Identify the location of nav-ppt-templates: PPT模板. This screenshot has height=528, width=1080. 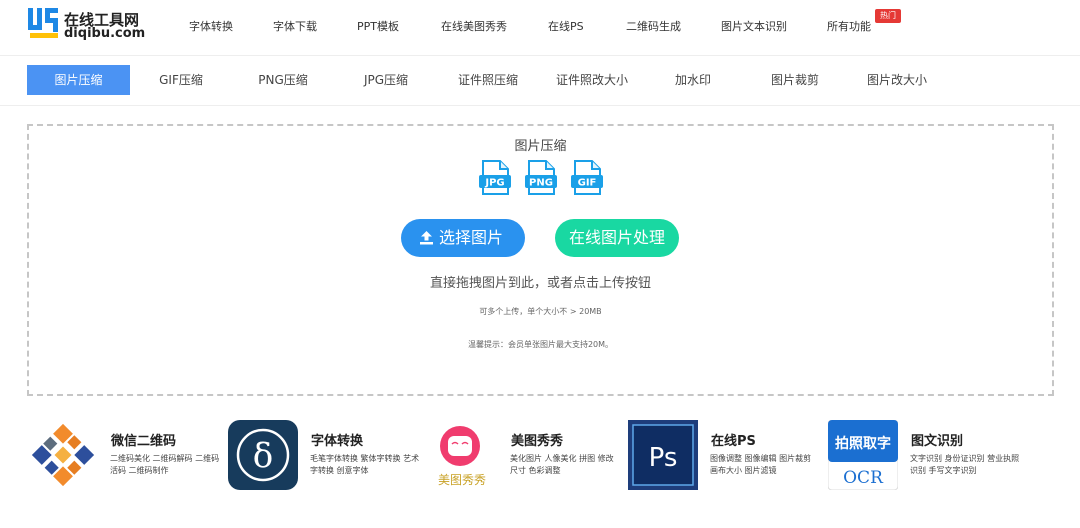
(378, 26).